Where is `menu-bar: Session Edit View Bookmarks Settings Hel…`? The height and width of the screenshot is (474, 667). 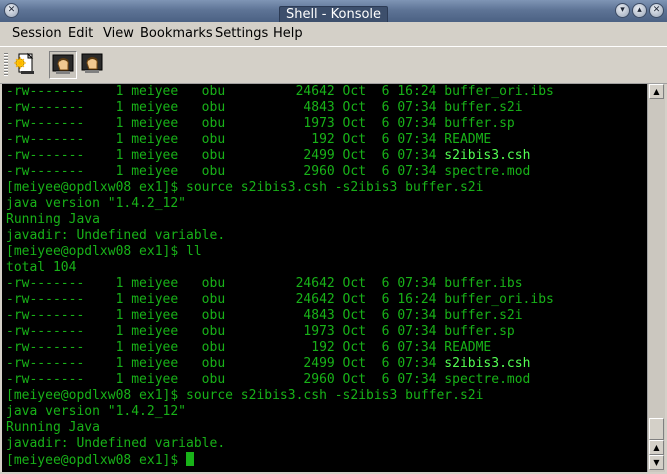
menu-bar: Session Edit View Bookmarks Settings Hel… is located at coordinates (333, 34).